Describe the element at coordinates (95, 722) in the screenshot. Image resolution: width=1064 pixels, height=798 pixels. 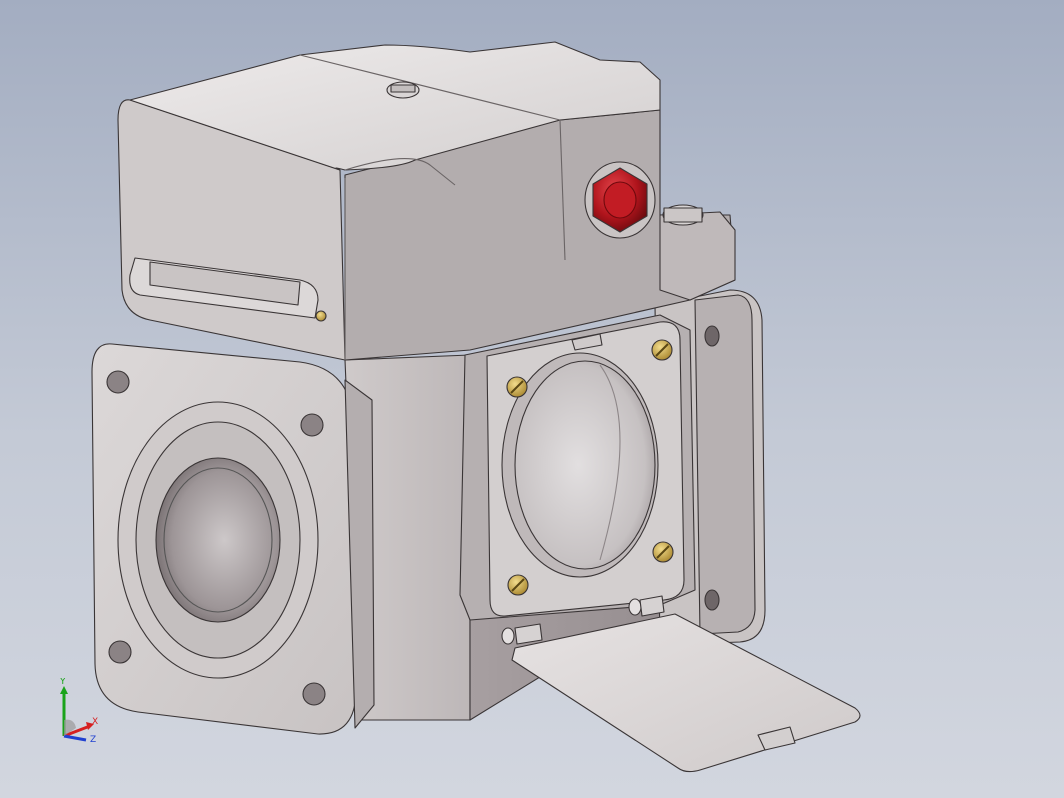
I see `x-axis-label: X` at that location.